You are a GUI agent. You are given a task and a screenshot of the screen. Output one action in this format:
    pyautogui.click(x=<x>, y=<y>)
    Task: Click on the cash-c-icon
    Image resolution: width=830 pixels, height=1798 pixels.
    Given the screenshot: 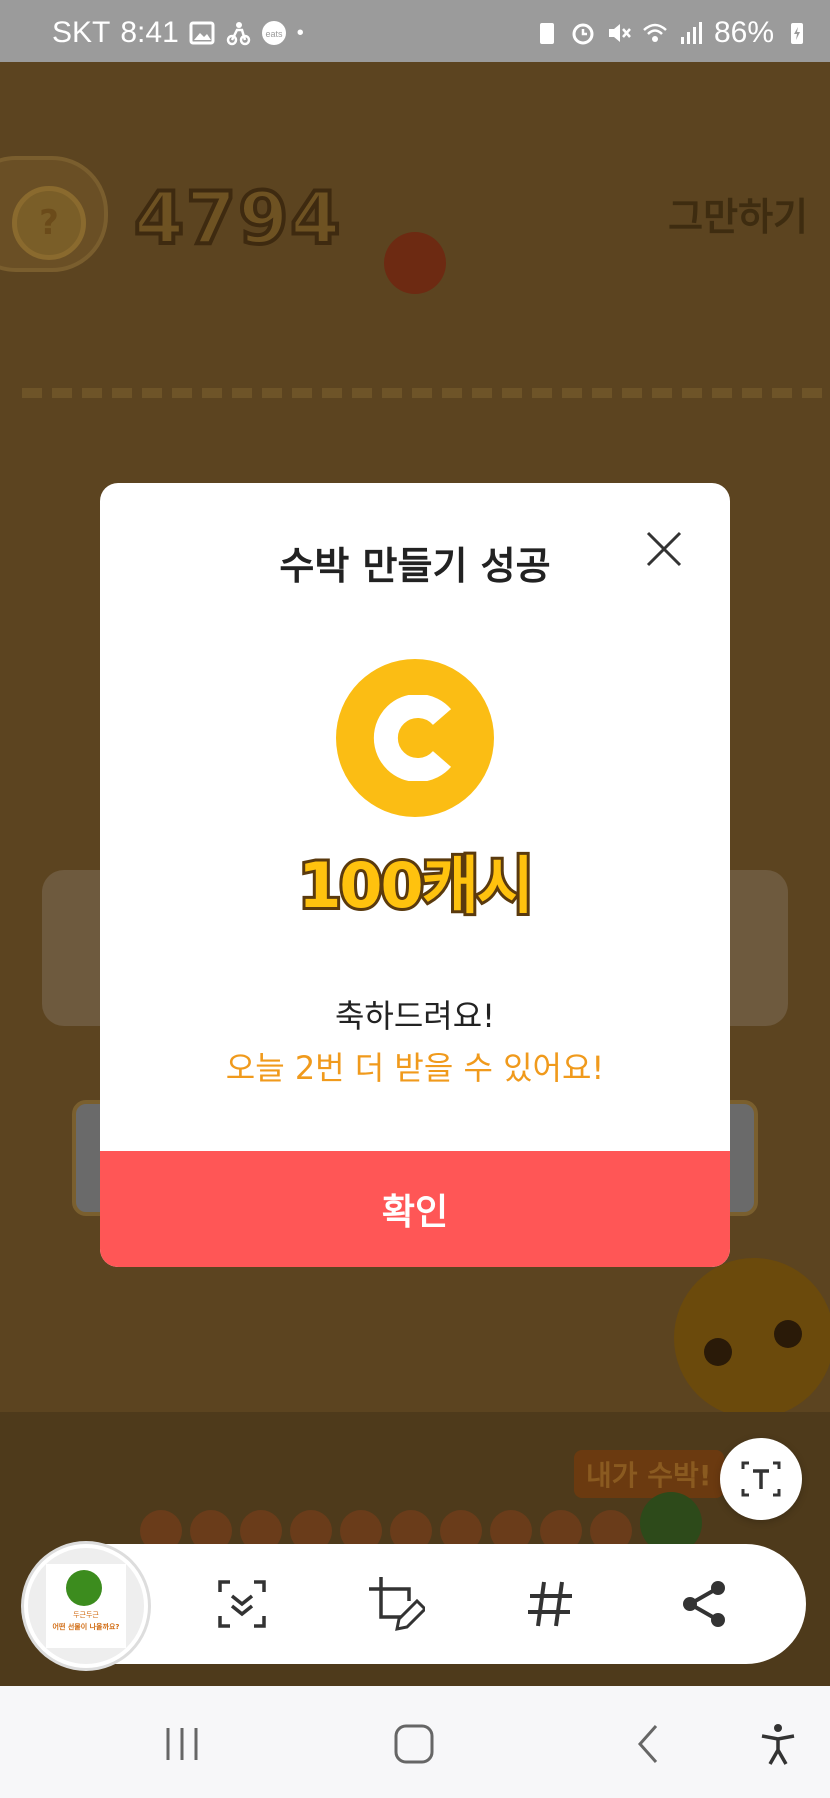 What is the action you would take?
    pyautogui.click(x=412, y=738)
    